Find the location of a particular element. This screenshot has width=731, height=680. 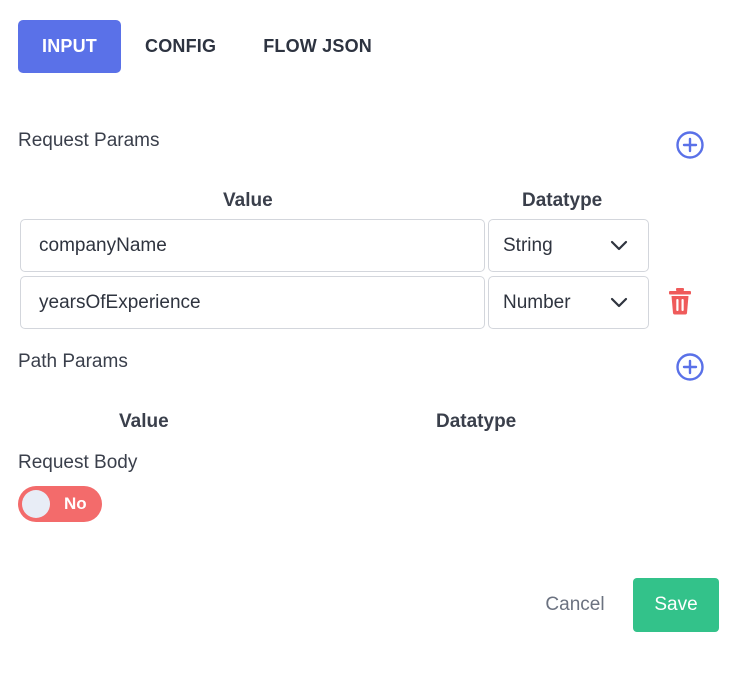

add-request-param-button is located at coordinates (690, 145).